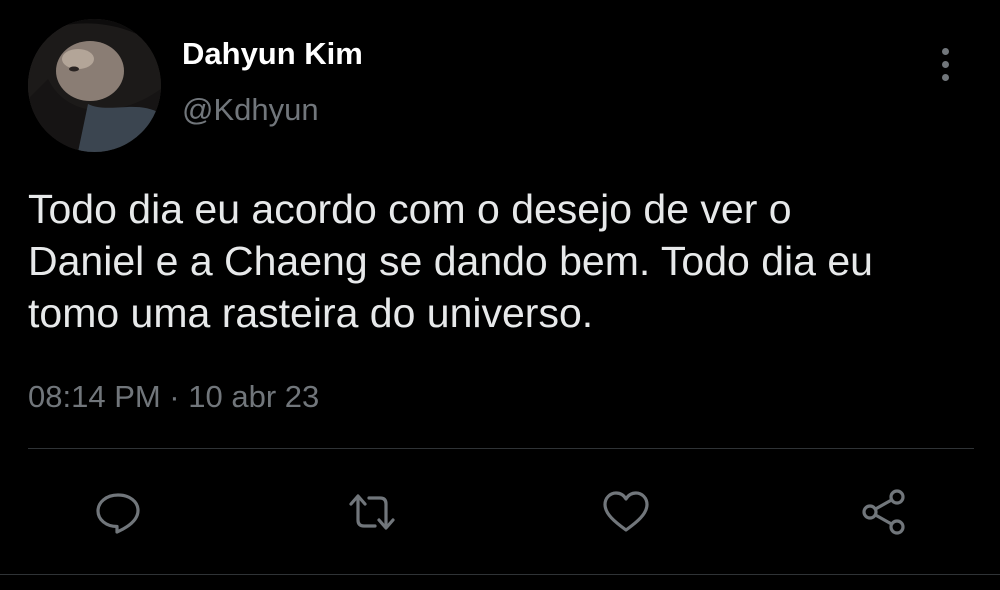 The height and width of the screenshot is (590, 1000). I want to click on share-nodes-icon, so click(883, 512).